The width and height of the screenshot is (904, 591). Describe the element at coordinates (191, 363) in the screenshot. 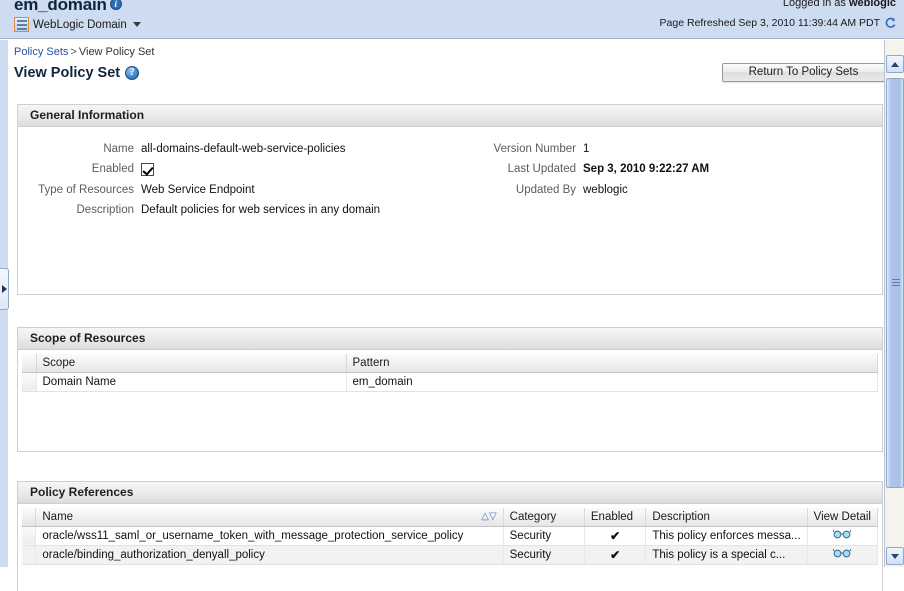

I see `column-header-scope: Scope` at that location.